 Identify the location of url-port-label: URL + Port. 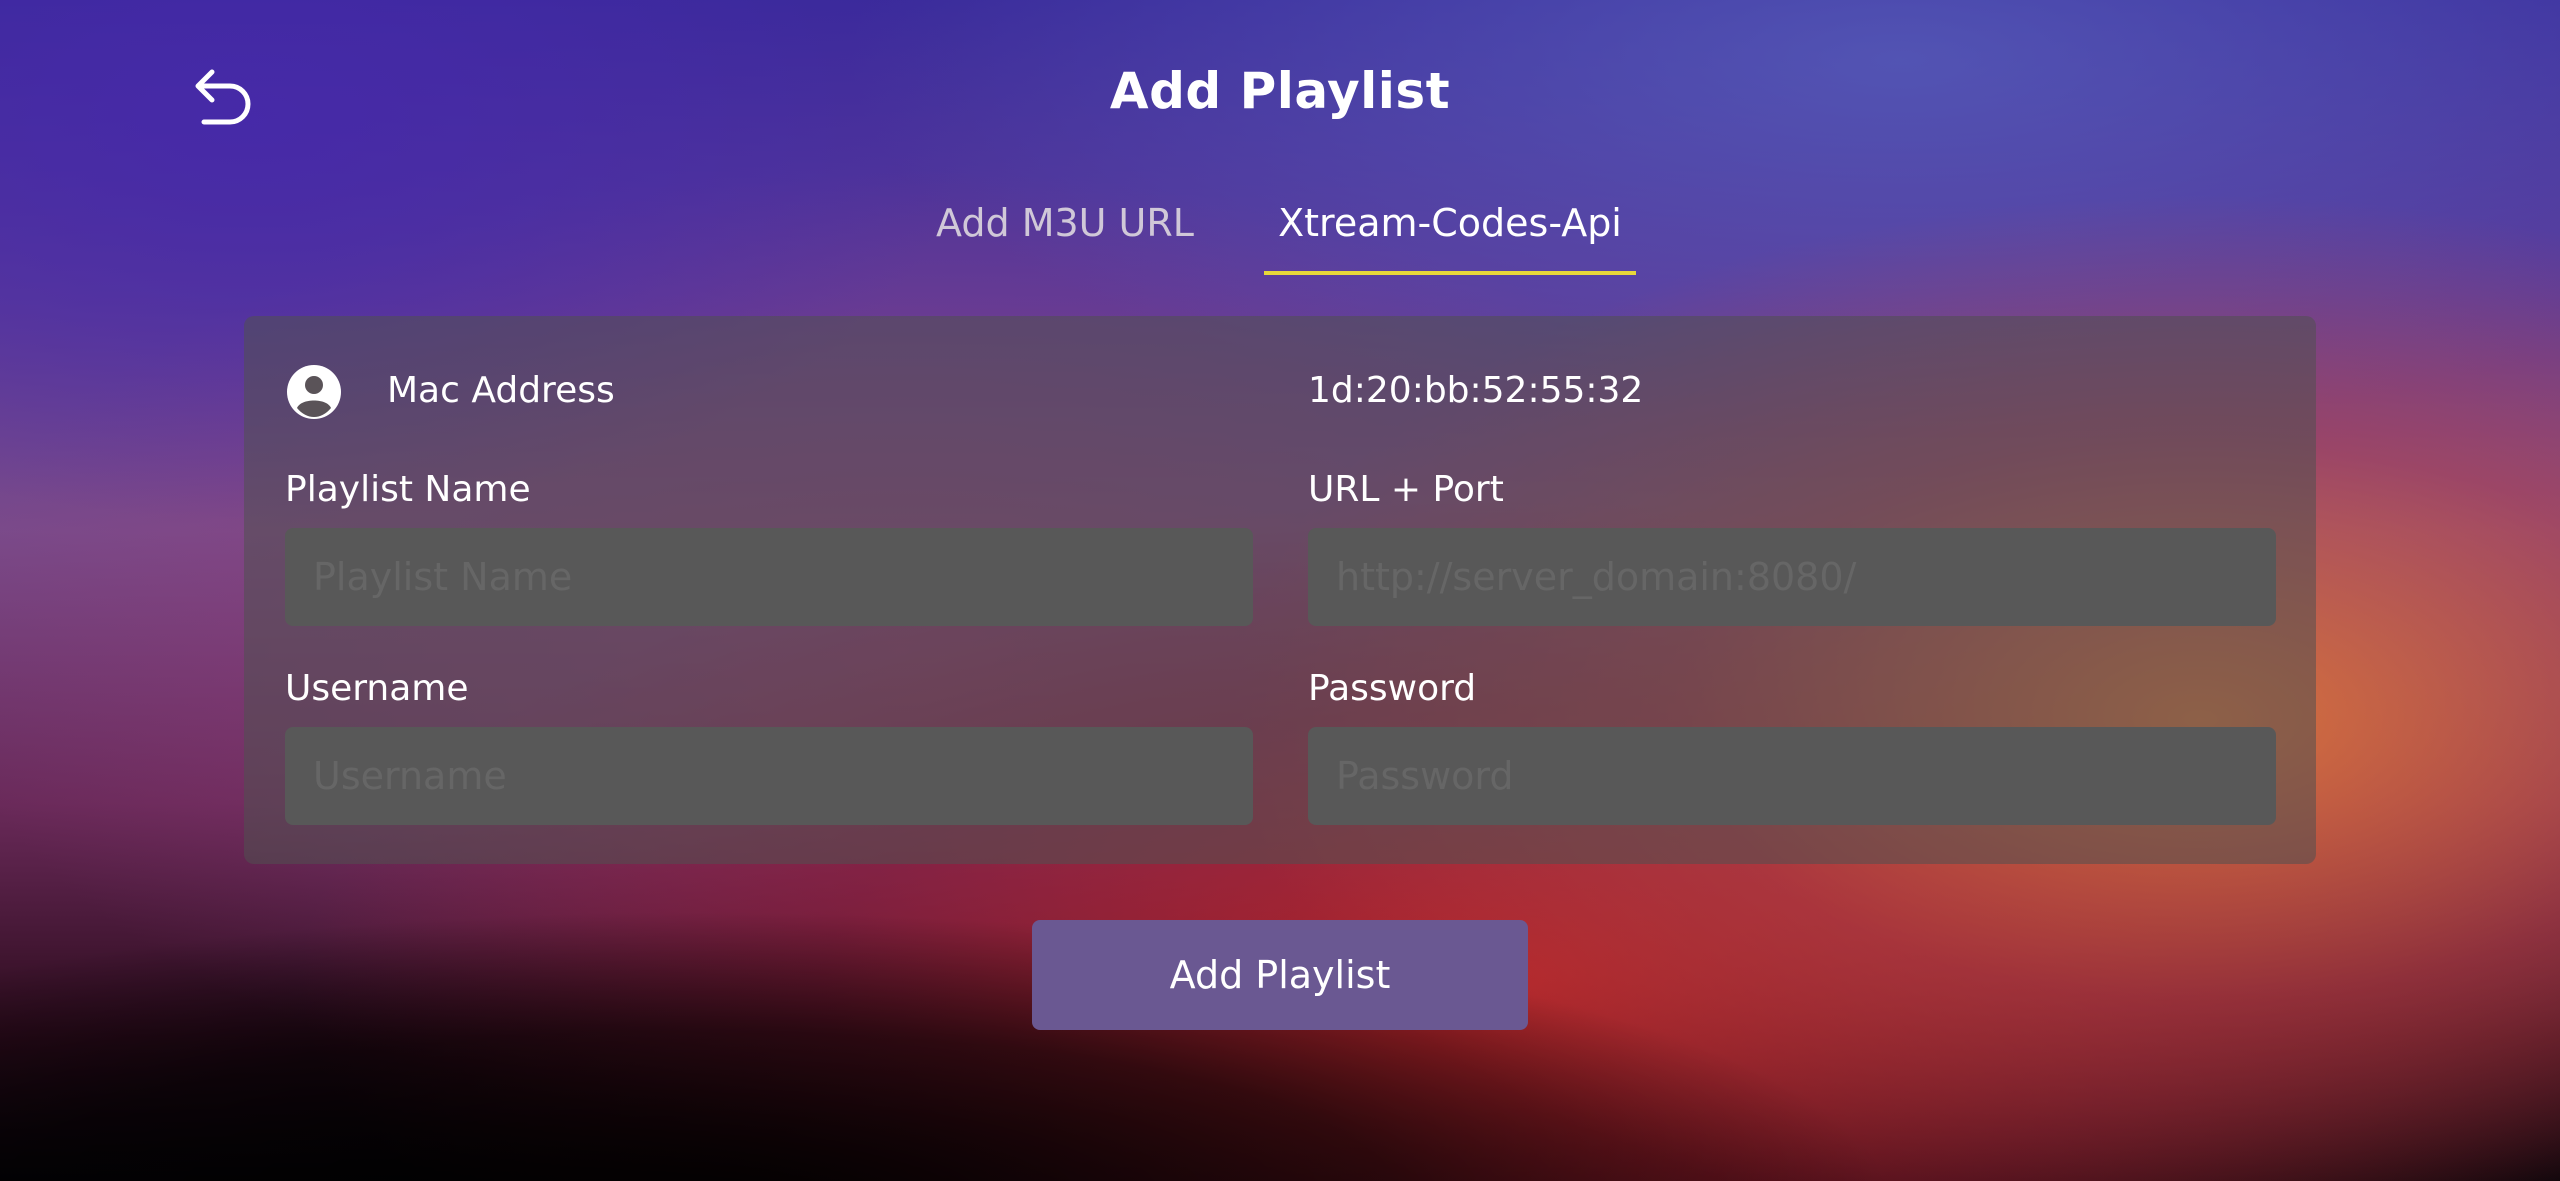
(1406, 489).